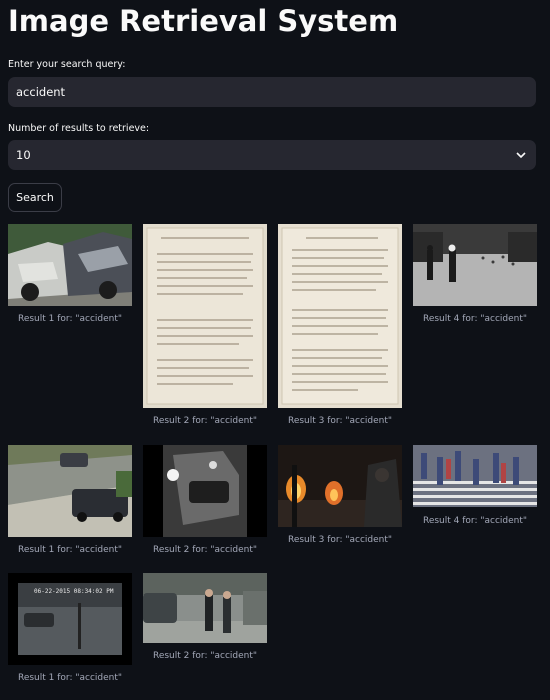 The image size is (550, 700). Describe the element at coordinates (475, 476) in the screenshot. I see `result-image-crosswalk-crowd` at that location.